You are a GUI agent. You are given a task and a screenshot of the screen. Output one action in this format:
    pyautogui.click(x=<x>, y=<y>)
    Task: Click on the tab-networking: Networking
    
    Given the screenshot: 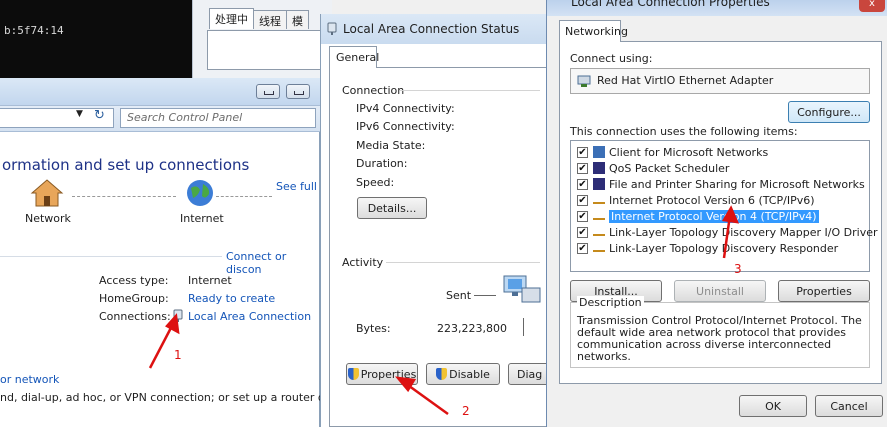 What is the action you would take?
    pyautogui.click(x=593, y=31)
    